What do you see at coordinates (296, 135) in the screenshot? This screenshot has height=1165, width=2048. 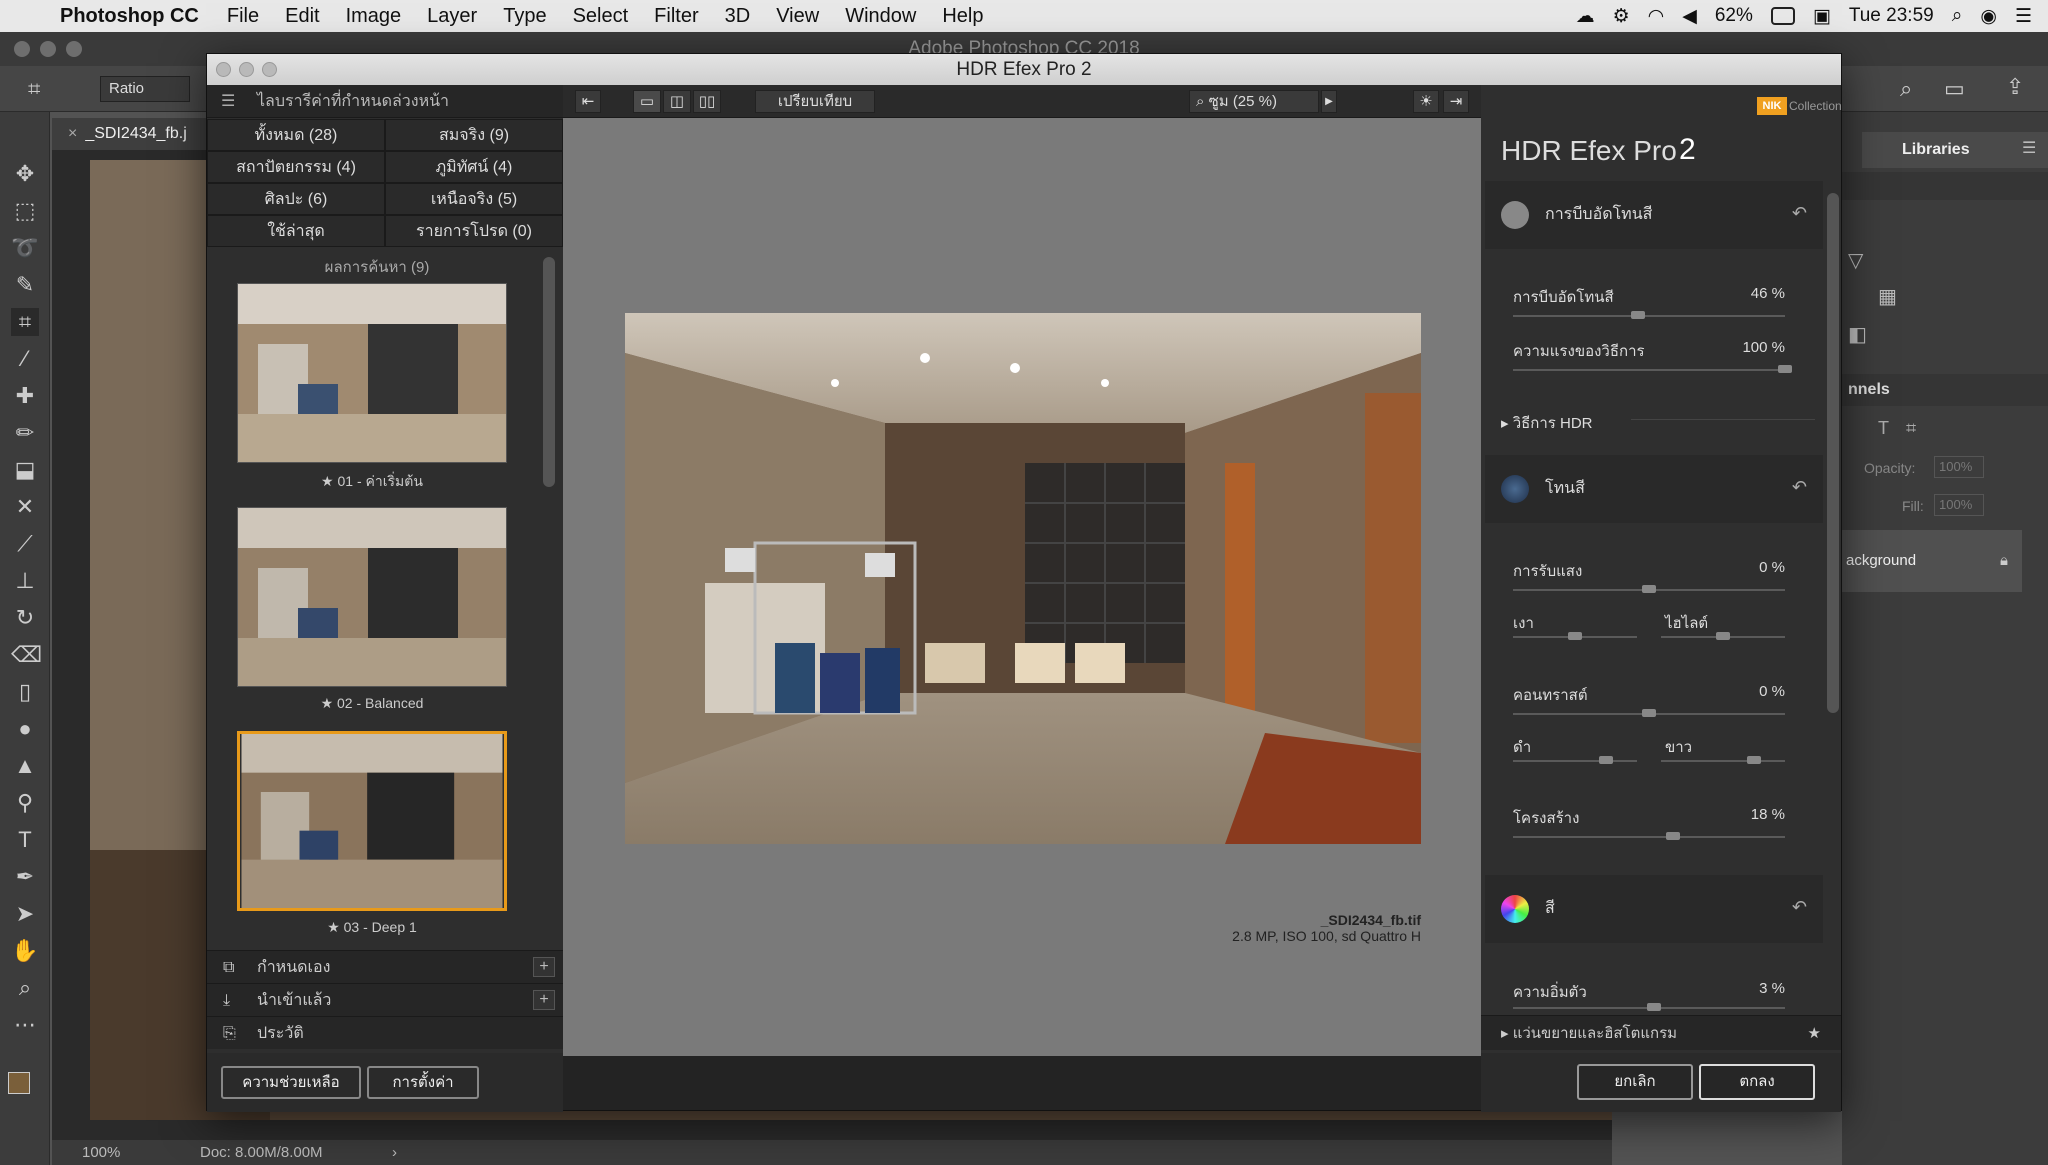 I see `category-all: ทั้งหมด (28)` at bounding box center [296, 135].